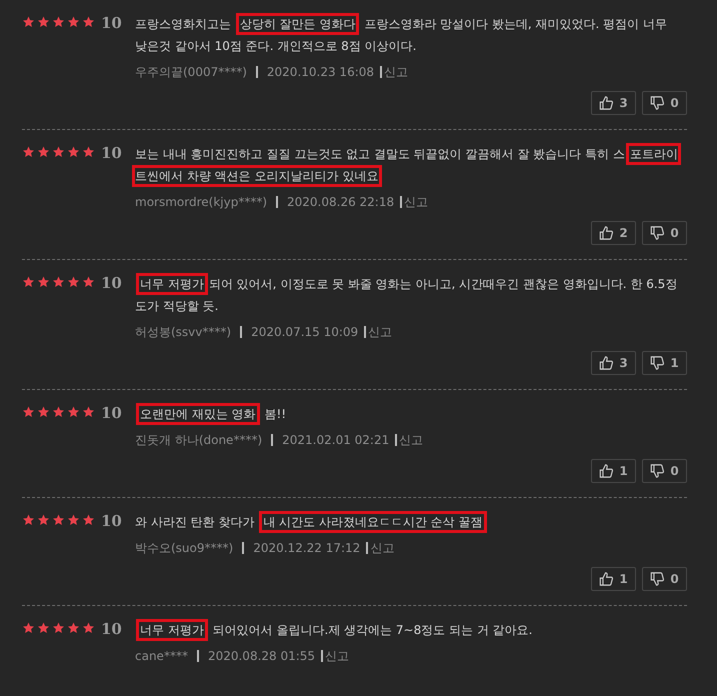 The image size is (717, 696). I want to click on author-name: morsmordre(kjyp****), so click(201, 202).